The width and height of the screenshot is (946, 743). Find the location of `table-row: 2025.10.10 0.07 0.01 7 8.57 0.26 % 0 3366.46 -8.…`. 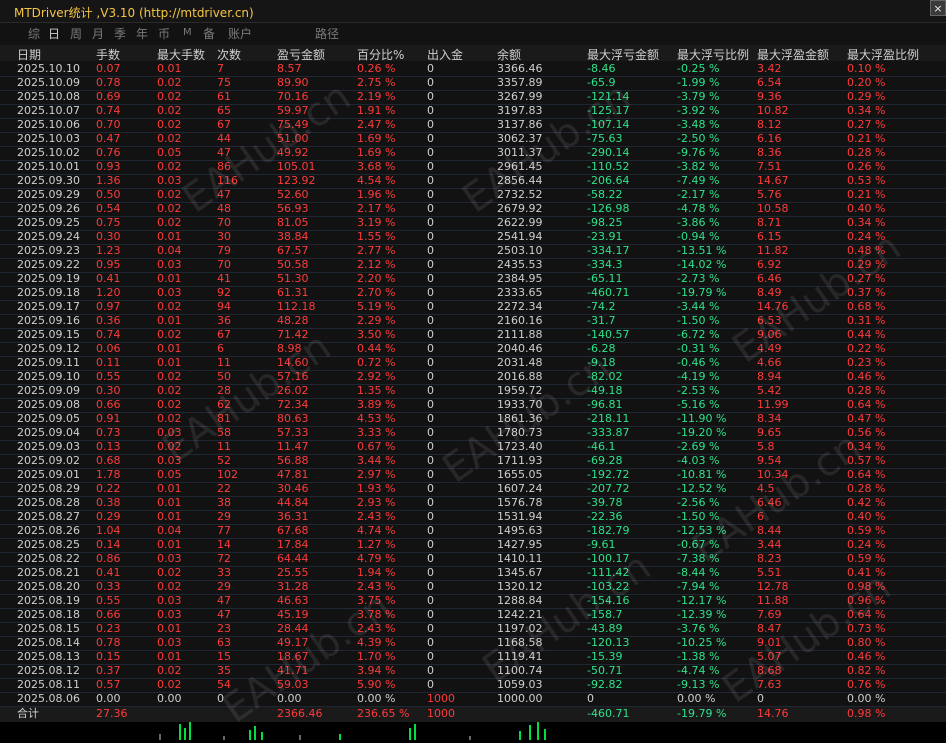

table-row: 2025.10.10 0.07 0.01 7 8.57 0.26 % 0 3366.46 -8.… is located at coordinates (473, 69).